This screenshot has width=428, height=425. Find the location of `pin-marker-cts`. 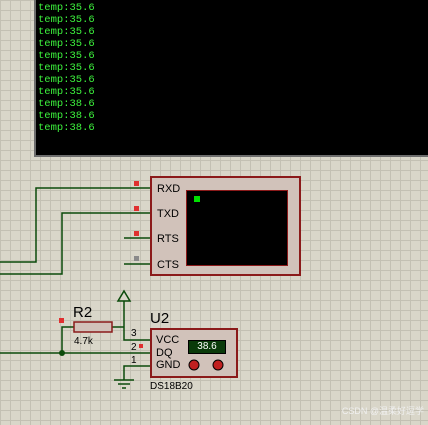

pin-marker-cts is located at coordinates (136, 258).